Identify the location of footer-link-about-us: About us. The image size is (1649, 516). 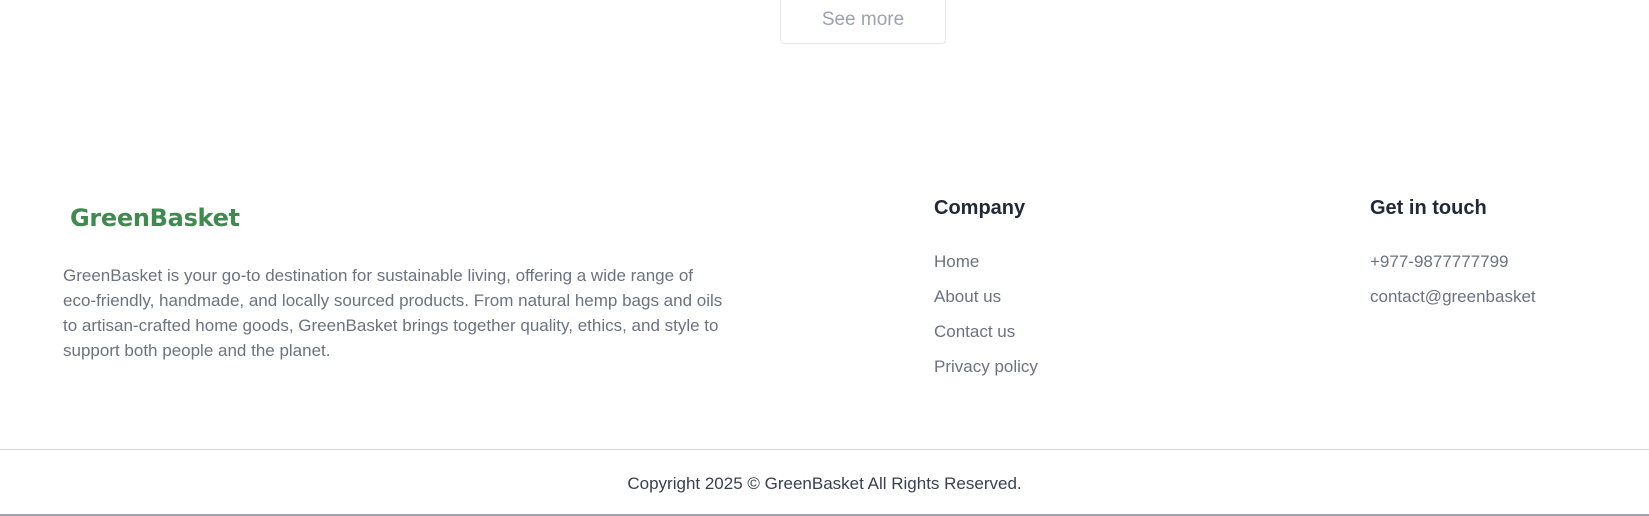
(986, 304).